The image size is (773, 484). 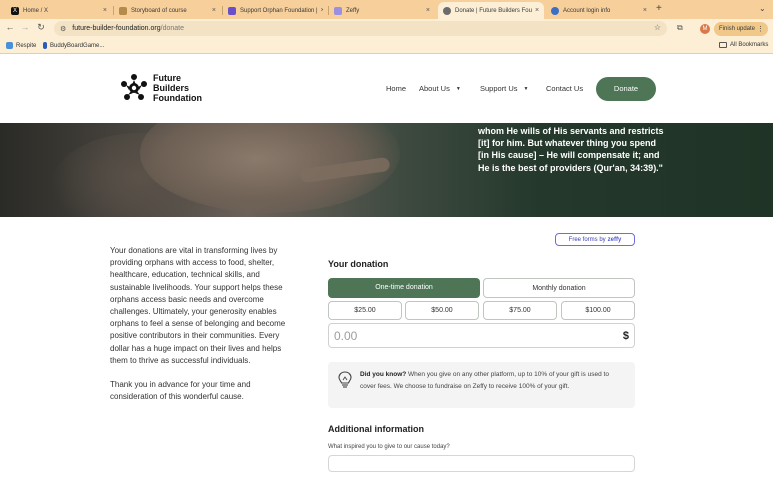 What do you see at coordinates (346, 335) in the screenshot?
I see `amount-value: 0.00` at bounding box center [346, 335].